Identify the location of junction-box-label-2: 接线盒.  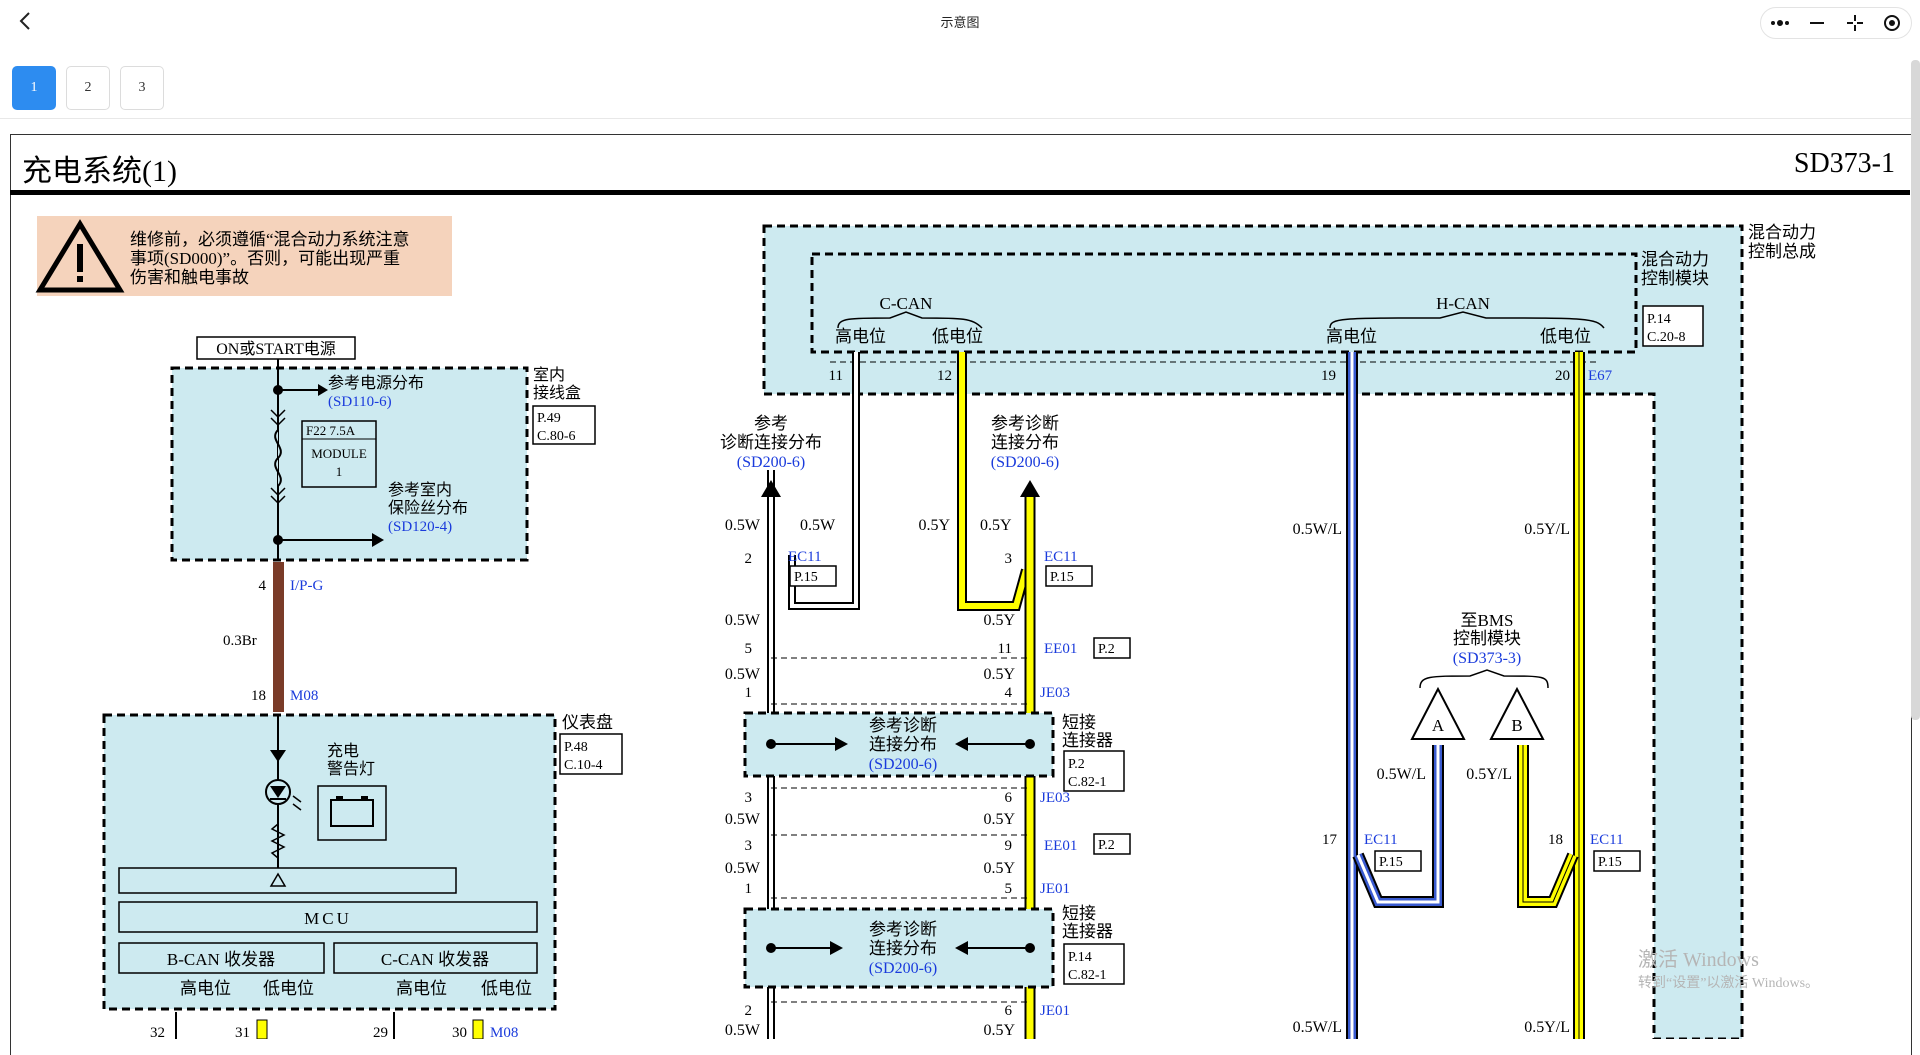
(557, 393).